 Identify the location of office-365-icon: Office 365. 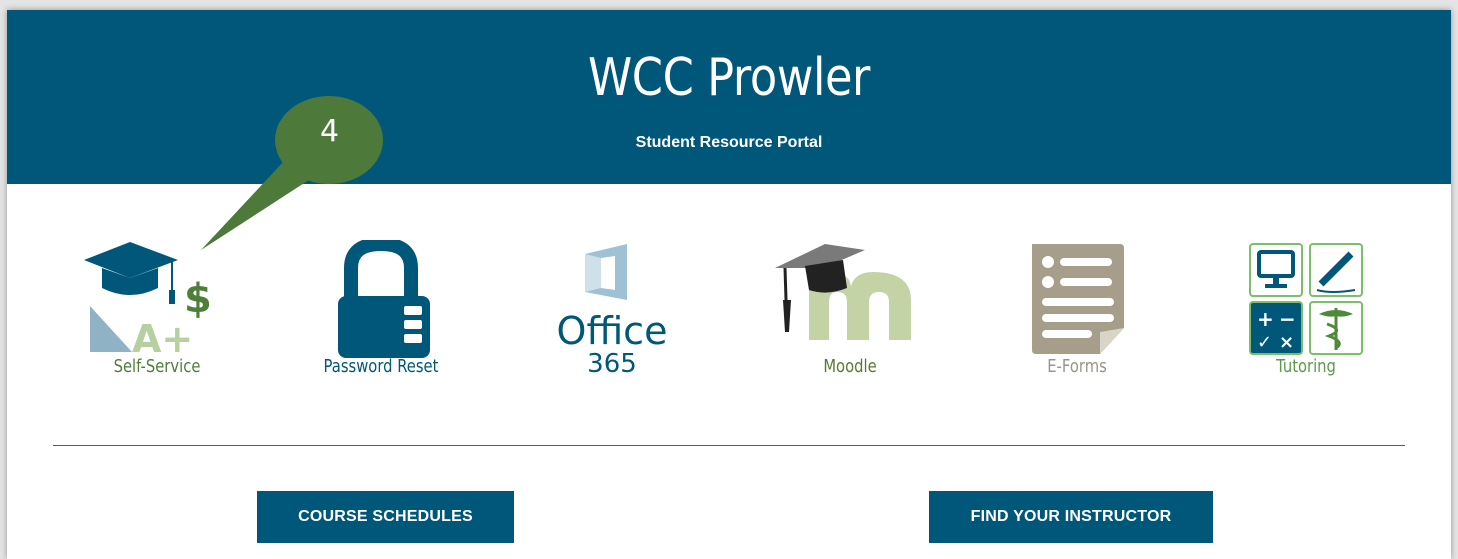
(612, 311).